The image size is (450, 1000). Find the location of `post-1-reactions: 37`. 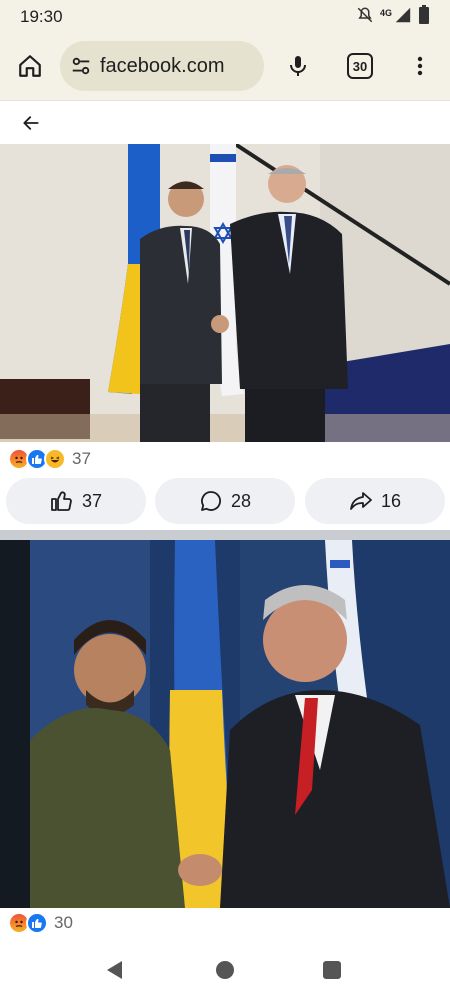

post-1-reactions: 37 is located at coordinates (49, 459).